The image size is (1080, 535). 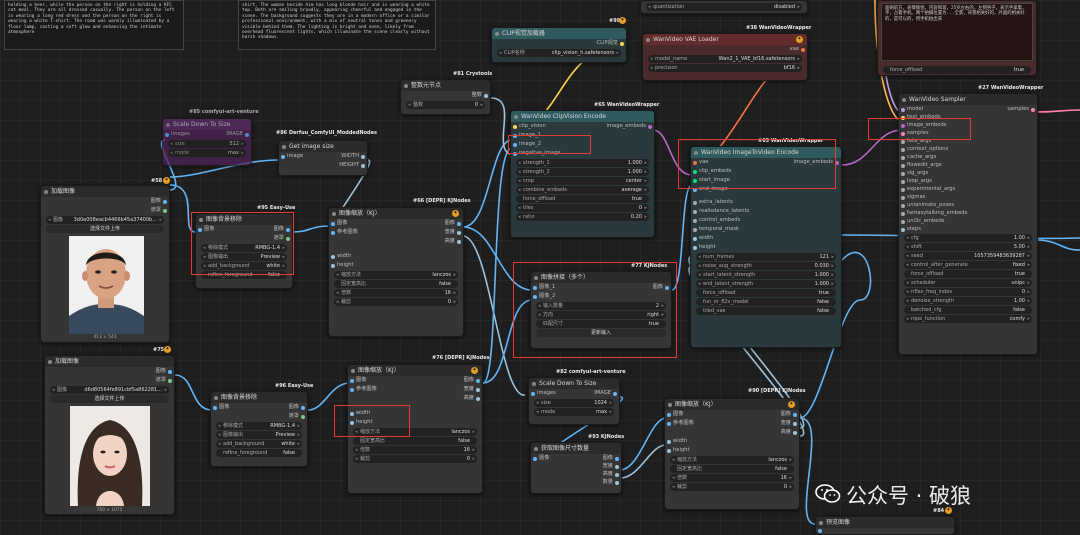 I want to click on resize-2-title: 图像缩放（KJ）, so click(x=415, y=370).